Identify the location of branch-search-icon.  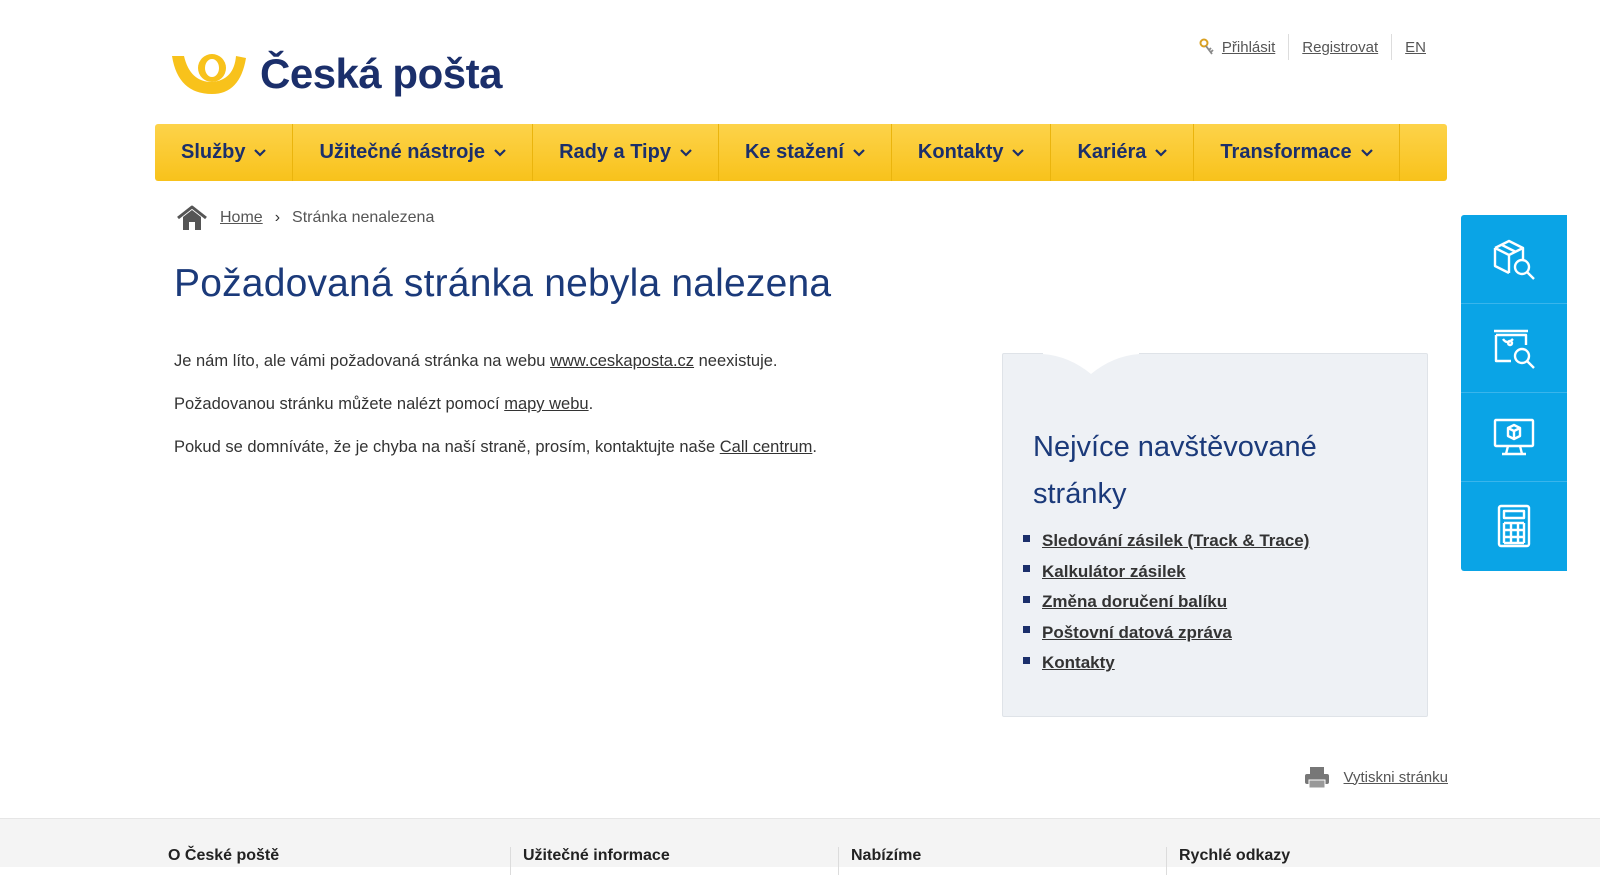
(1514, 349).